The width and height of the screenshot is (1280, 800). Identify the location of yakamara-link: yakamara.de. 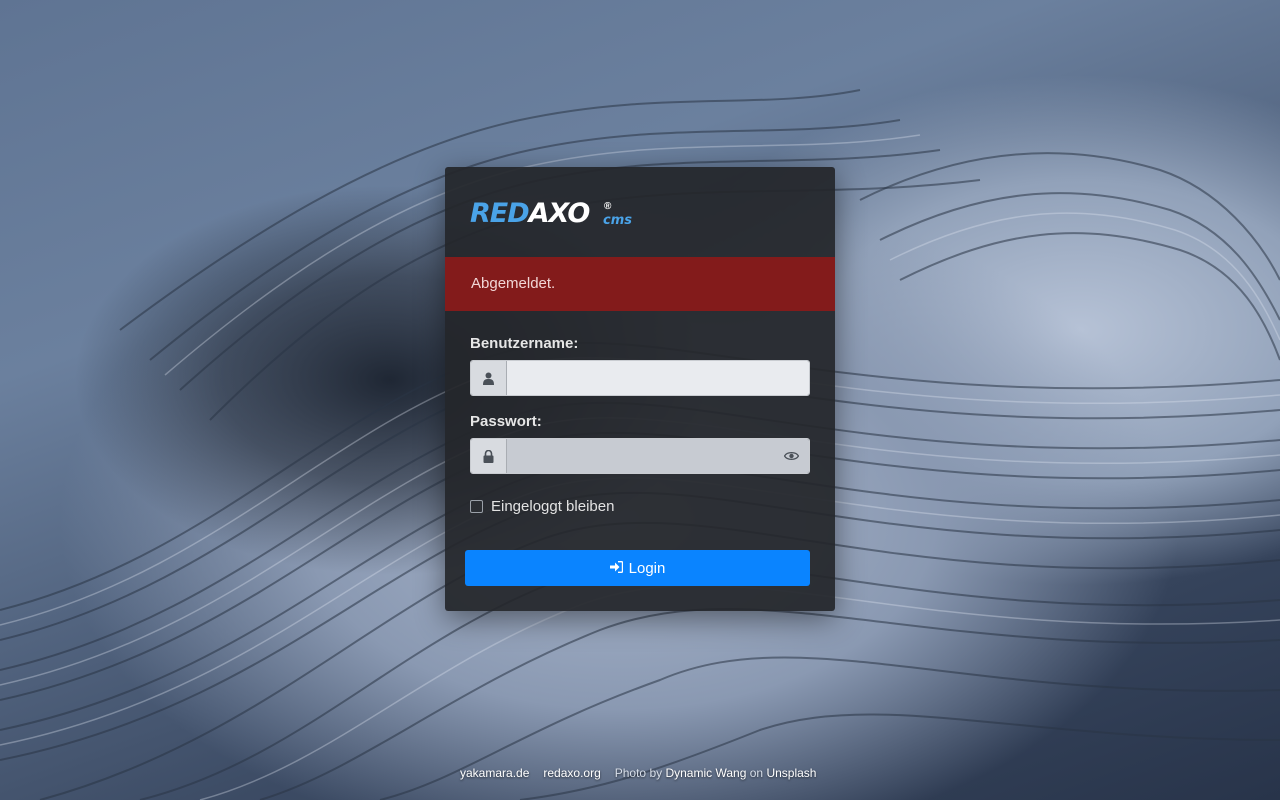
(494, 773).